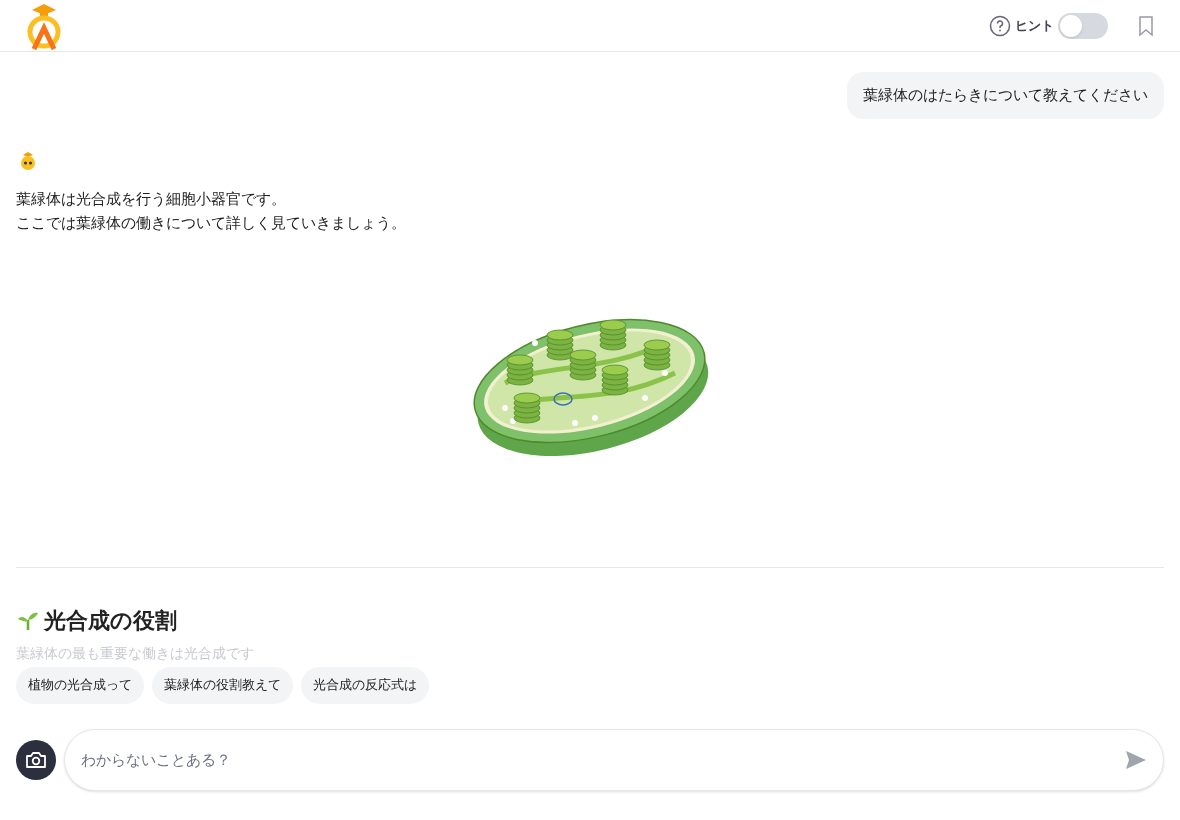 Image resolution: width=1180 pixels, height=820 pixels. Describe the element at coordinates (1048, 25) in the screenshot. I see `hint-toggle: ヒント` at that location.